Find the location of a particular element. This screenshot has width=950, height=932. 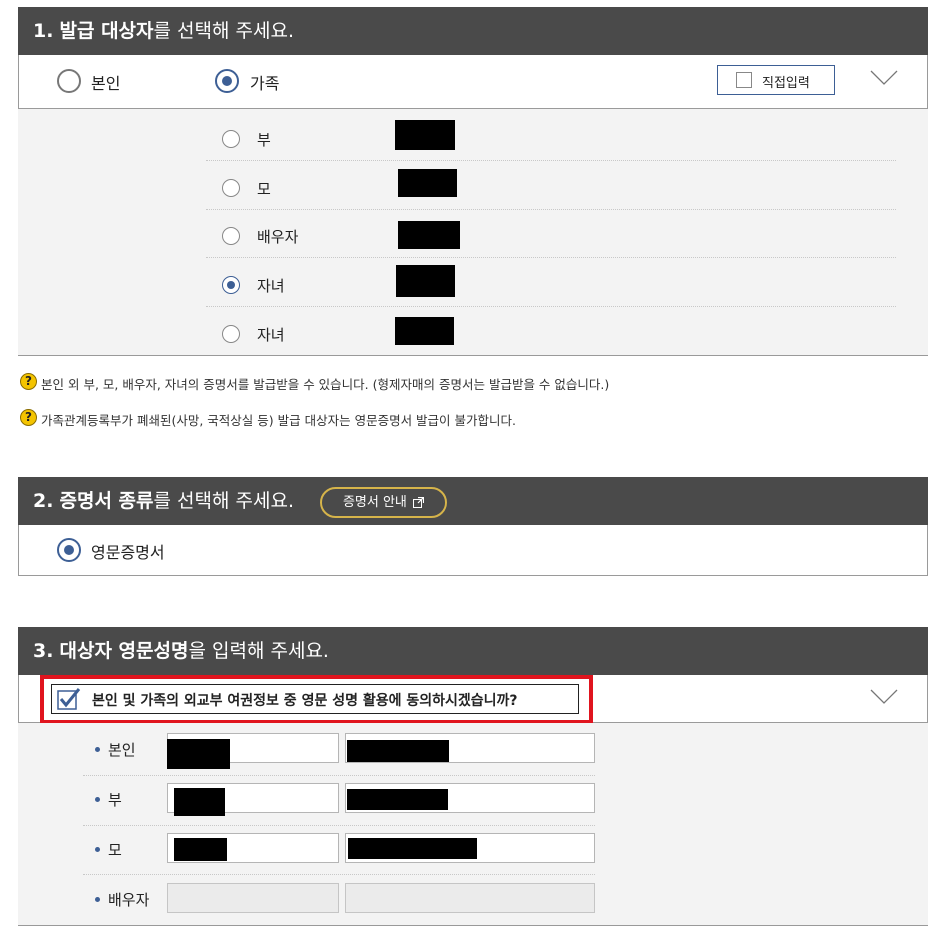

radio-self-label: 본인 is located at coordinates (105, 82).